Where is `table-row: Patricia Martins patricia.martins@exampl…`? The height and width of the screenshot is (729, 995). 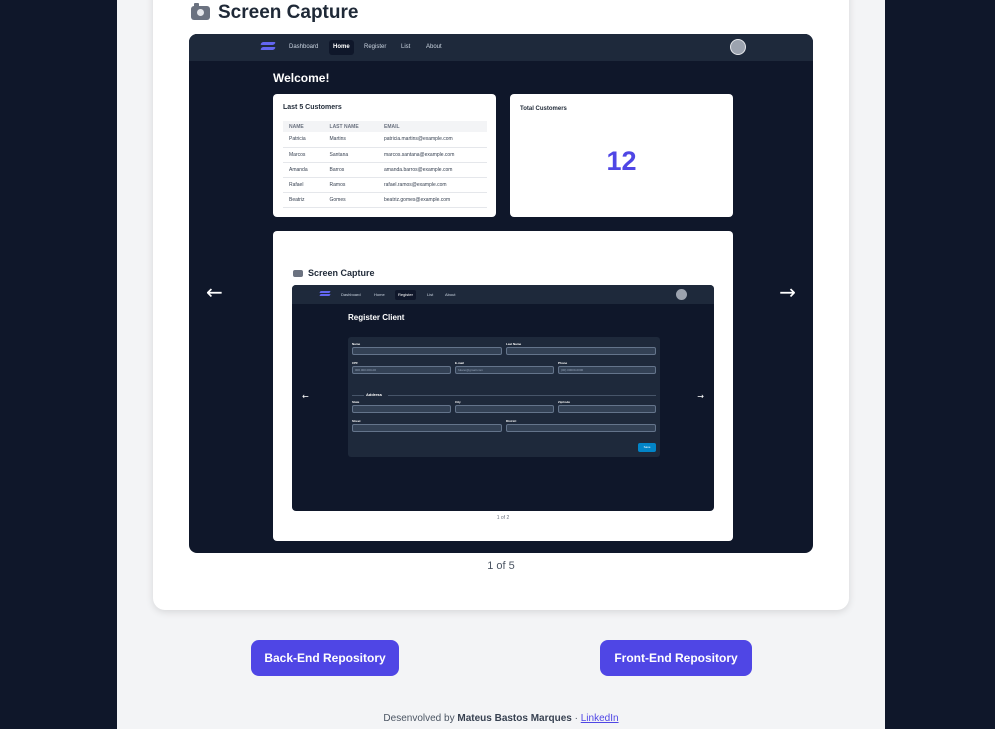
table-row: Patricia Martins patricia.martins@exampl… is located at coordinates (385, 140).